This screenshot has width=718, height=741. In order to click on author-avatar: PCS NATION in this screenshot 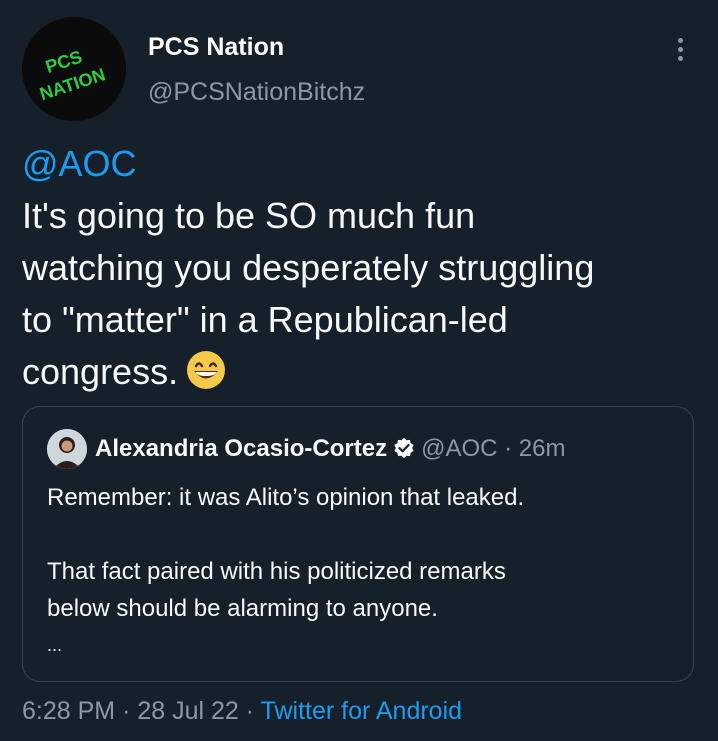, I will do `click(74, 69)`.